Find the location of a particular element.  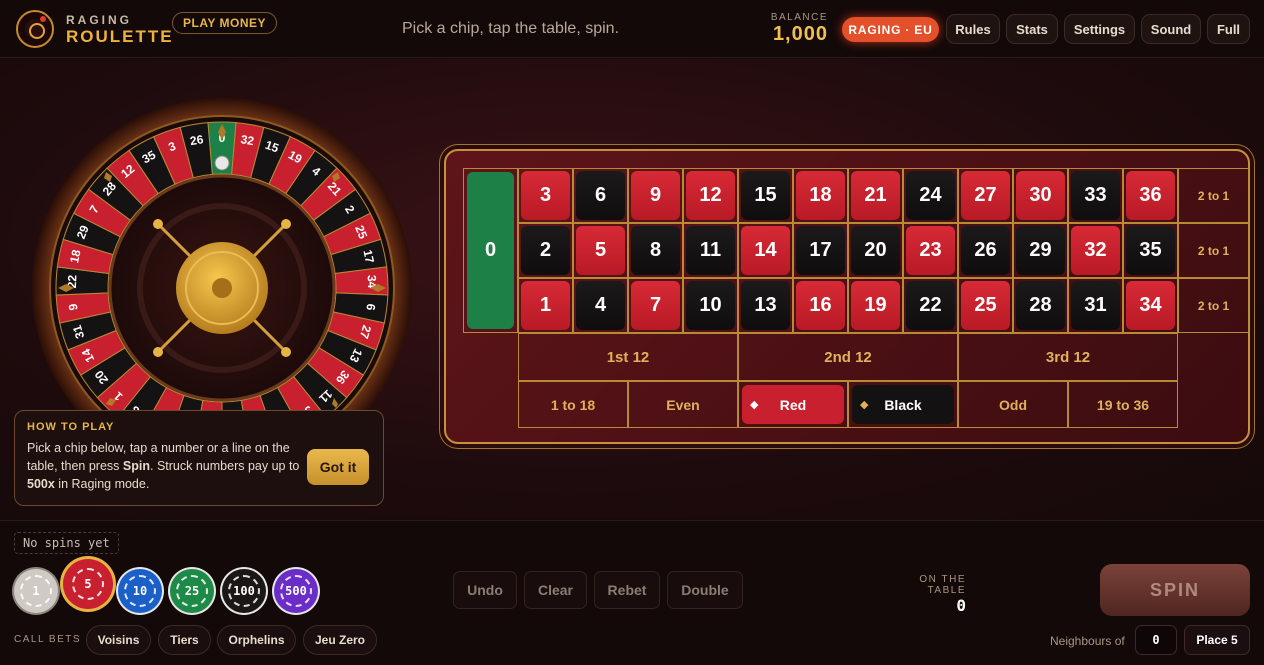

place-neighbours-button: Place 5 is located at coordinates (1217, 640).